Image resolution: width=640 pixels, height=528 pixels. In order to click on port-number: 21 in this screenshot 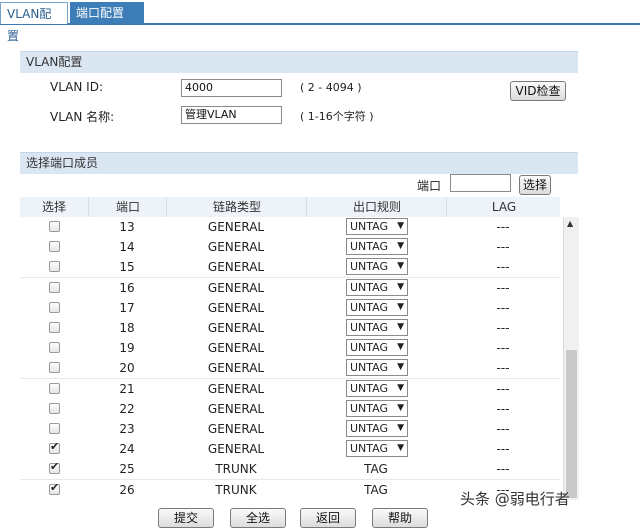, I will do `click(127, 388)`.